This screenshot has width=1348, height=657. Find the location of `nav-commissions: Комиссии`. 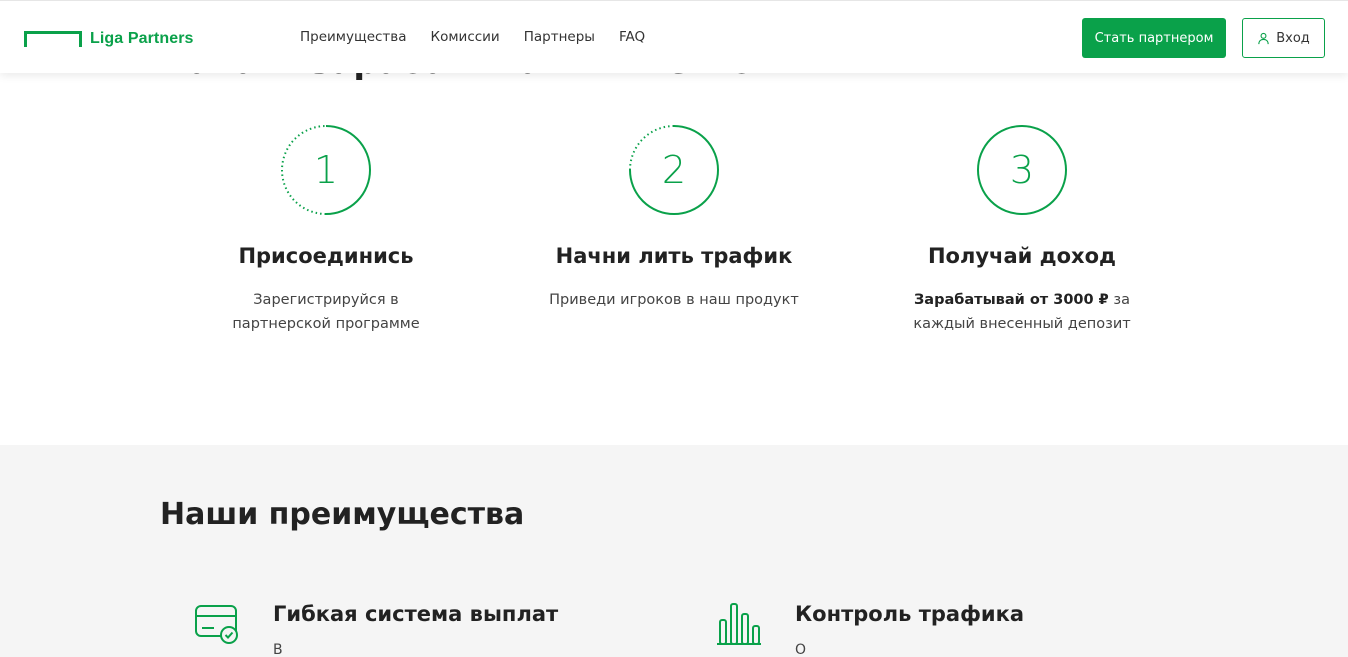

nav-commissions: Комиссии is located at coordinates (465, 37).